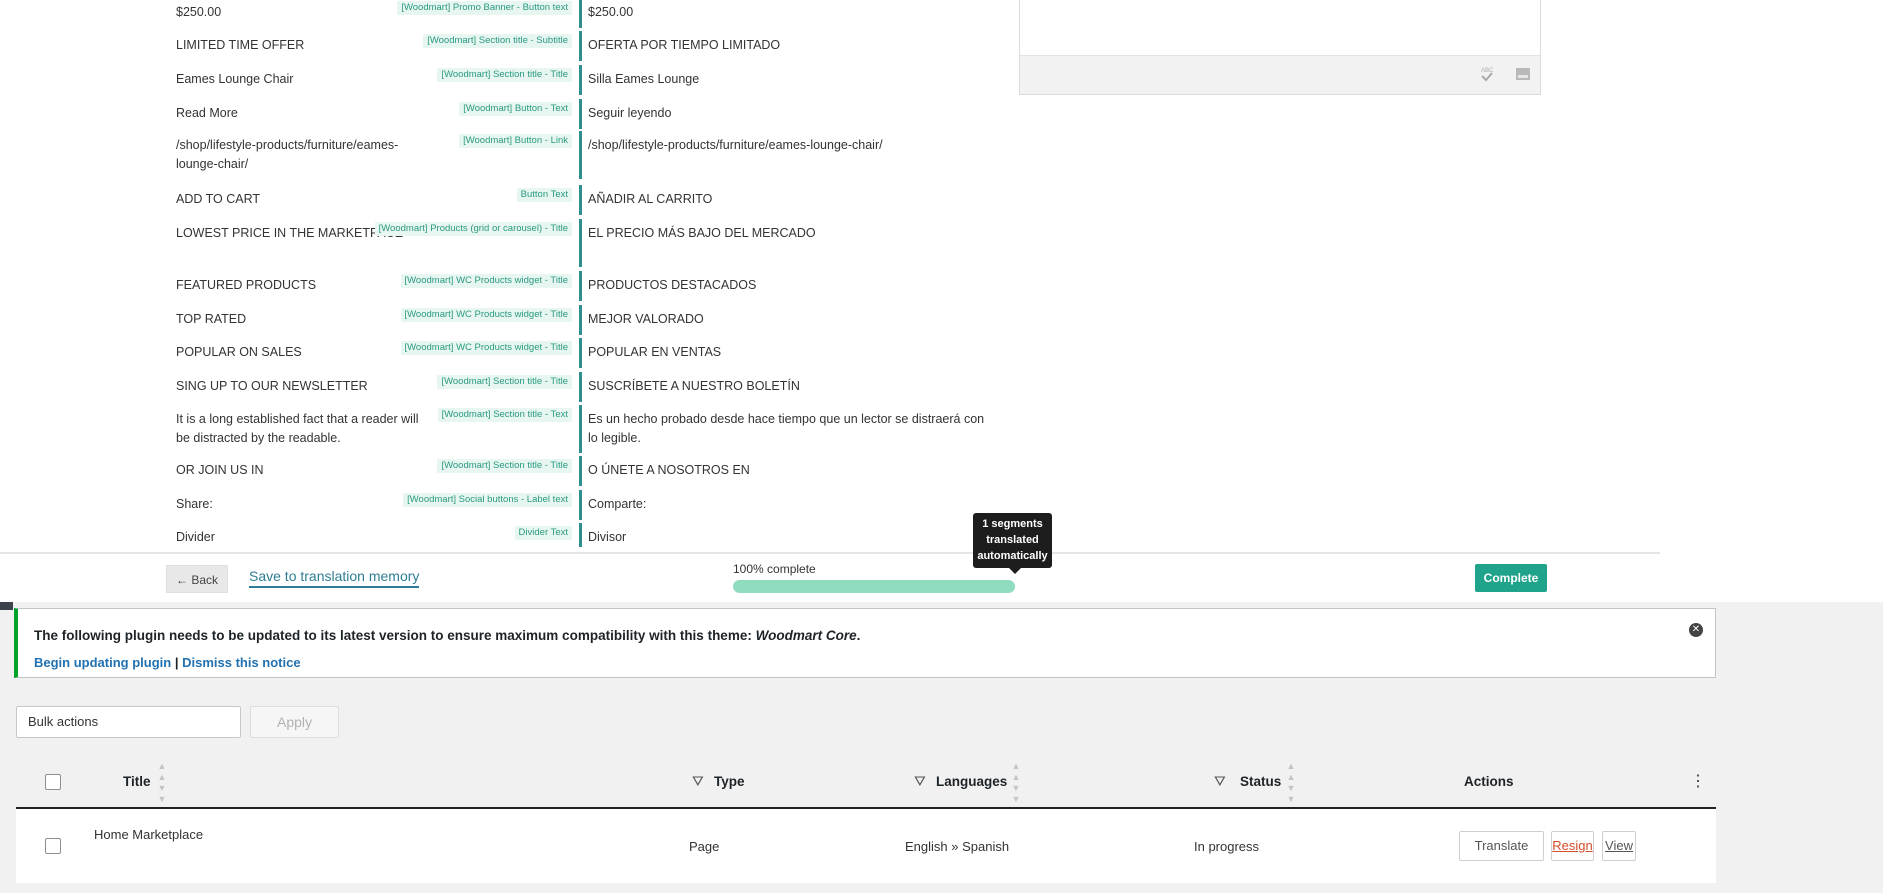  What do you see at coordinates (957, 846) in the screenshot?
I see `row-languages: English » Spanish` at bounding box center [957, 846].